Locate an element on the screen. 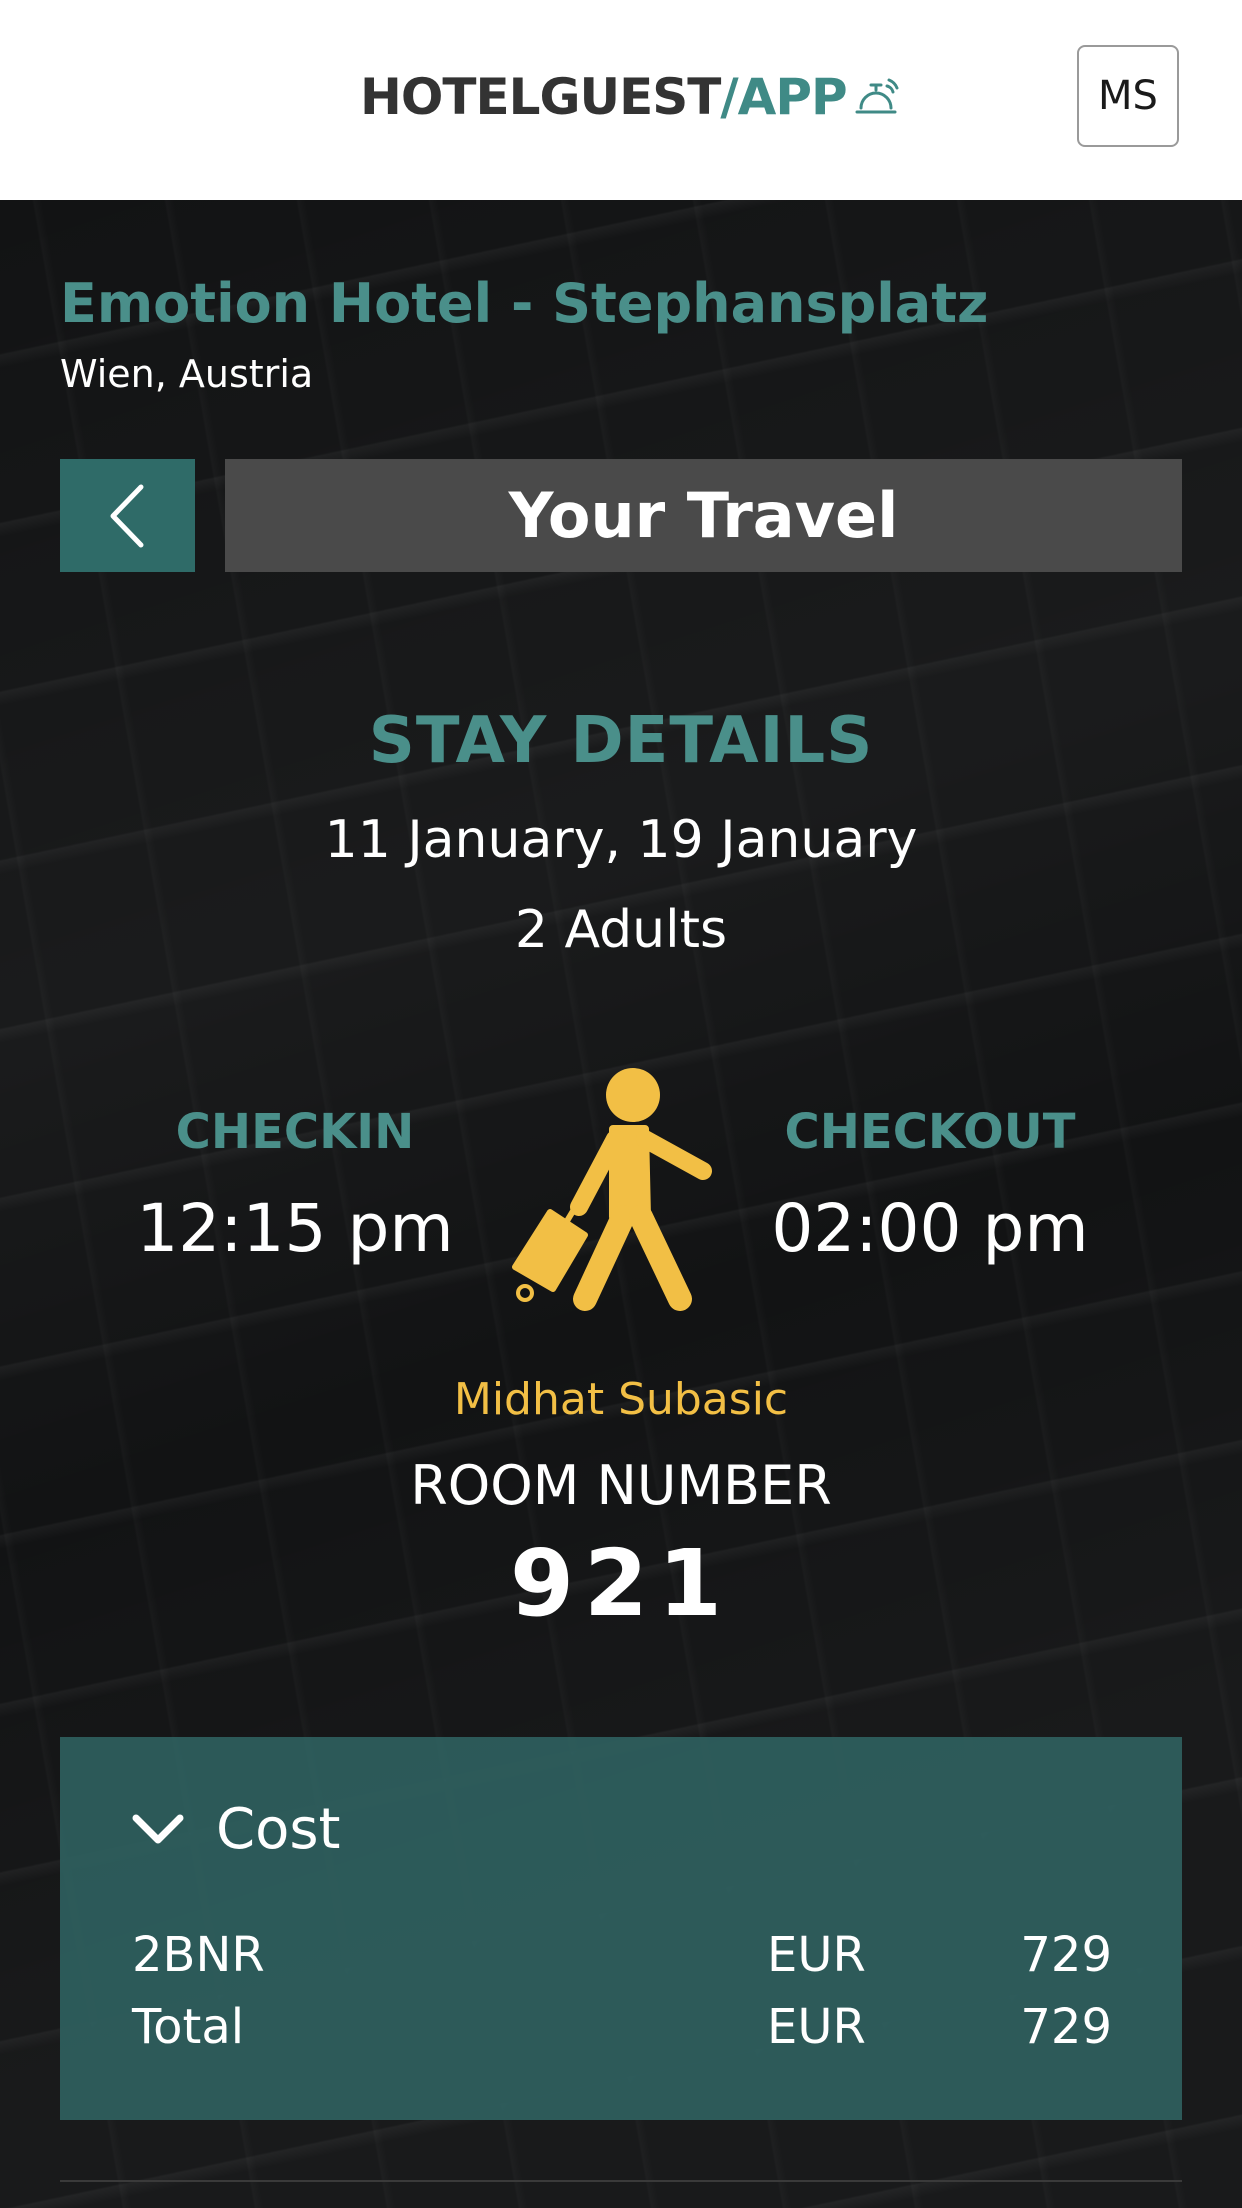  cost-item-label: 2BNR is located at coordinates (198, 1955).